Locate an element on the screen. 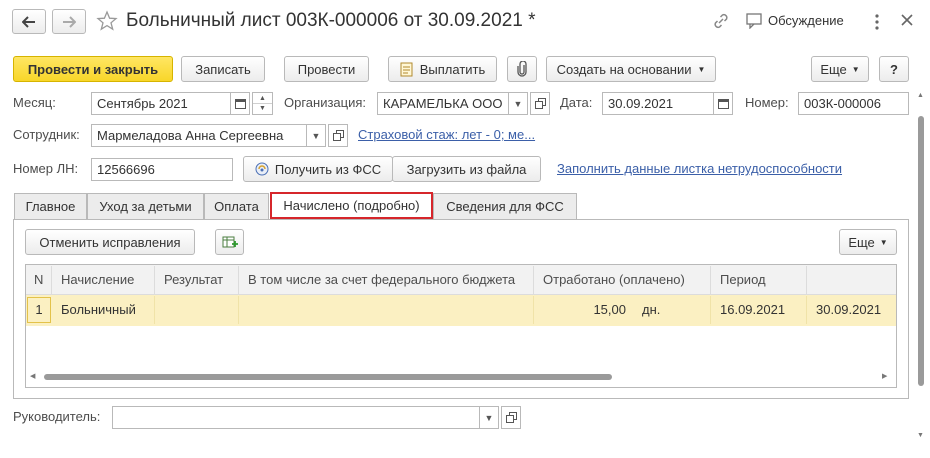 The height and width of the screenshot is (458, 930). employee-open-button is located at coordinates (338, 135).